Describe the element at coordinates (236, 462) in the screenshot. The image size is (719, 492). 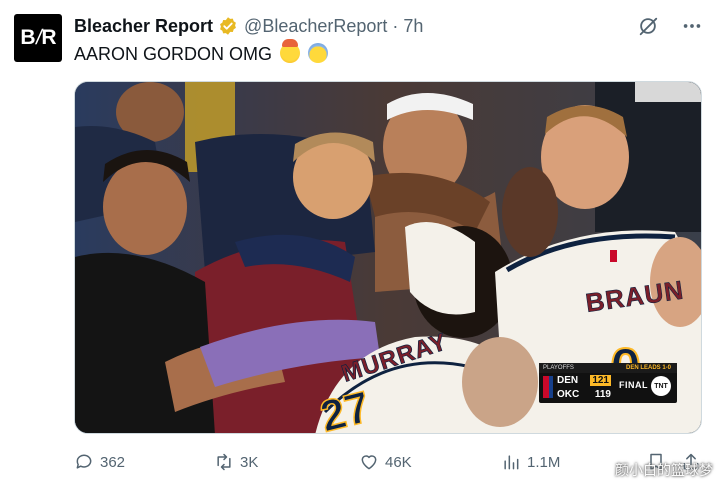
I see `retweet-button: 3K` at that location.